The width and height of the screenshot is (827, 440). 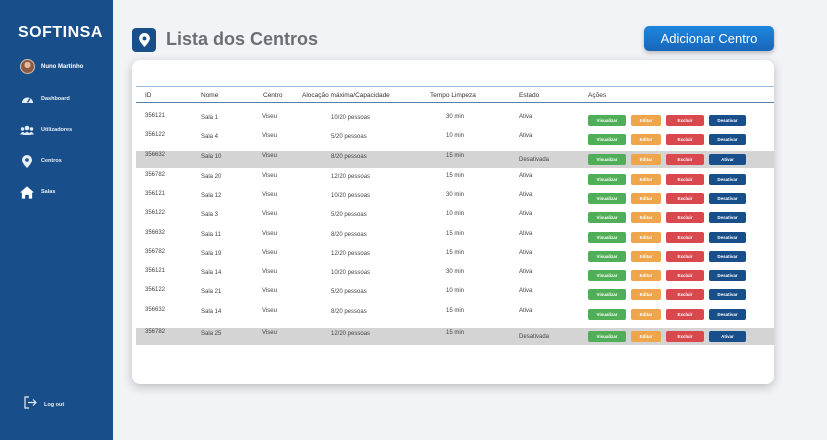 I want to click on cell-estado: Desativada, so click(x=534, y=160).